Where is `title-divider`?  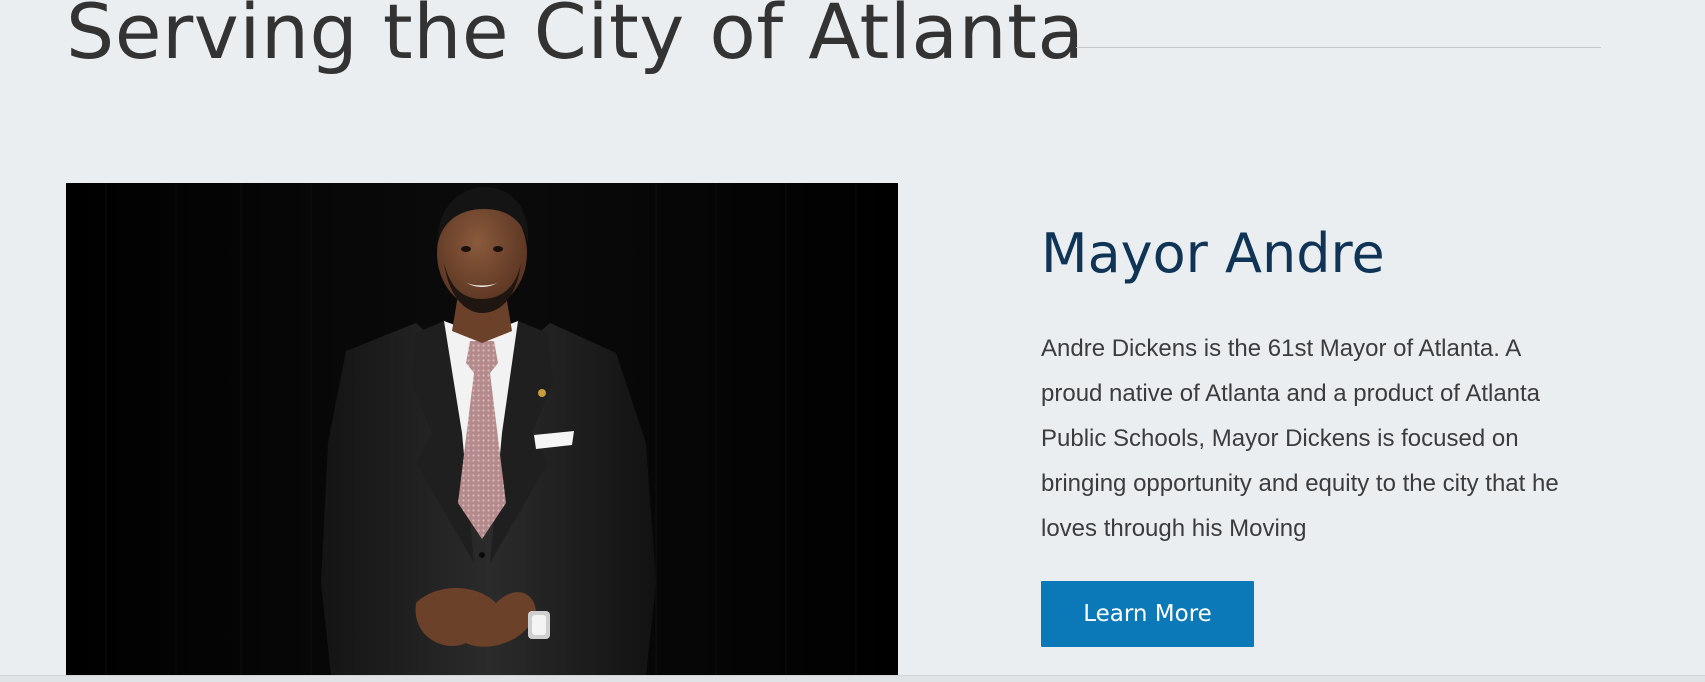
title-divider is located at coordinates (1338, 47).